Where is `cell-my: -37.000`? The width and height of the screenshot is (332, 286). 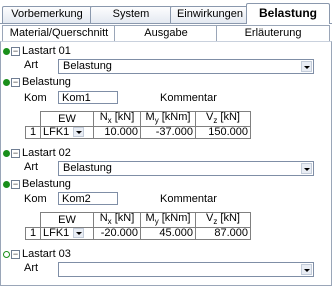 cell-my: -37.000 is located at coordinates (168, 133).